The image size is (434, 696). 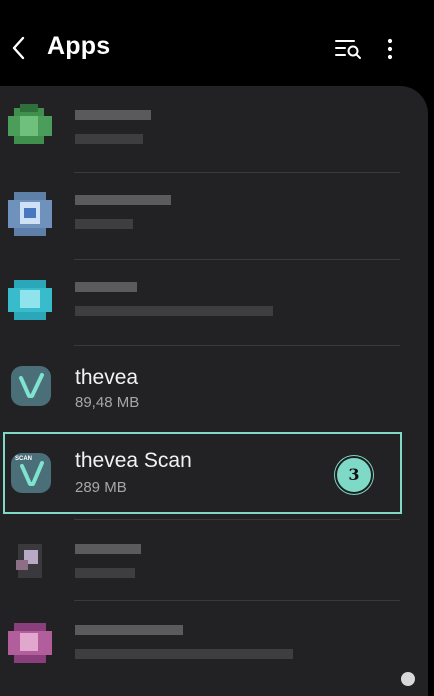 I want to click on scrollbar-thumb, so click(x=408, y=679).